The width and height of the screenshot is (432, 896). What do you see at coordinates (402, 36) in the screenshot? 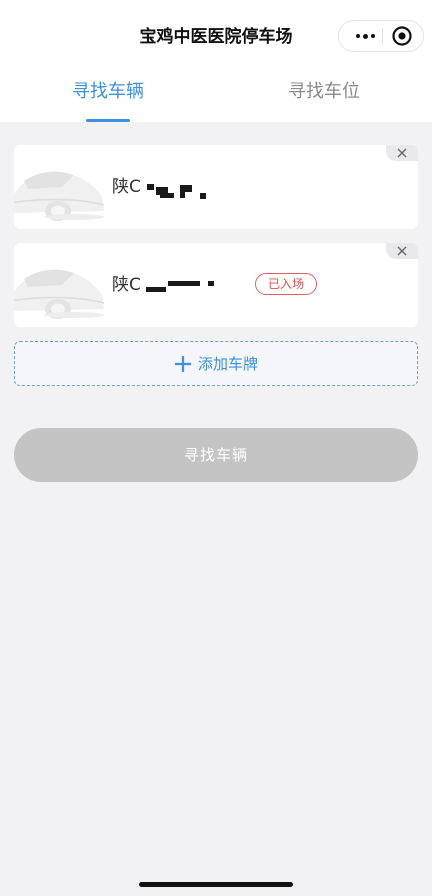
I see `target-icon` at bounding box center [402, 36].